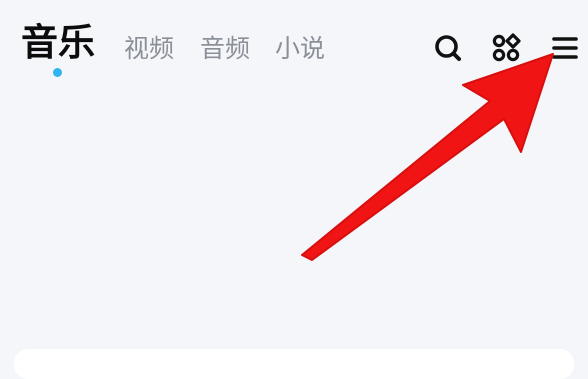 The image size is (588, 379). Describe the element at coordinates (294, 364) in the screenshot. I see `content-card` at that location.